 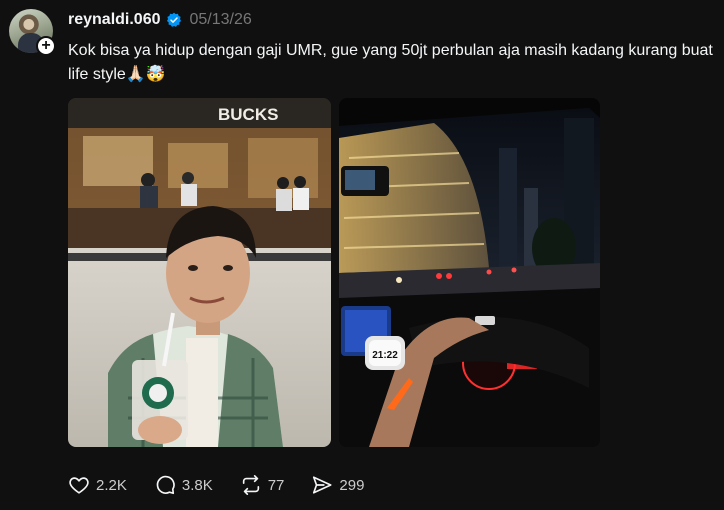 What do you see at coordinates (352, 485) in the screenshot?
I see `share-count: 299` at bounding box center [352, 485].